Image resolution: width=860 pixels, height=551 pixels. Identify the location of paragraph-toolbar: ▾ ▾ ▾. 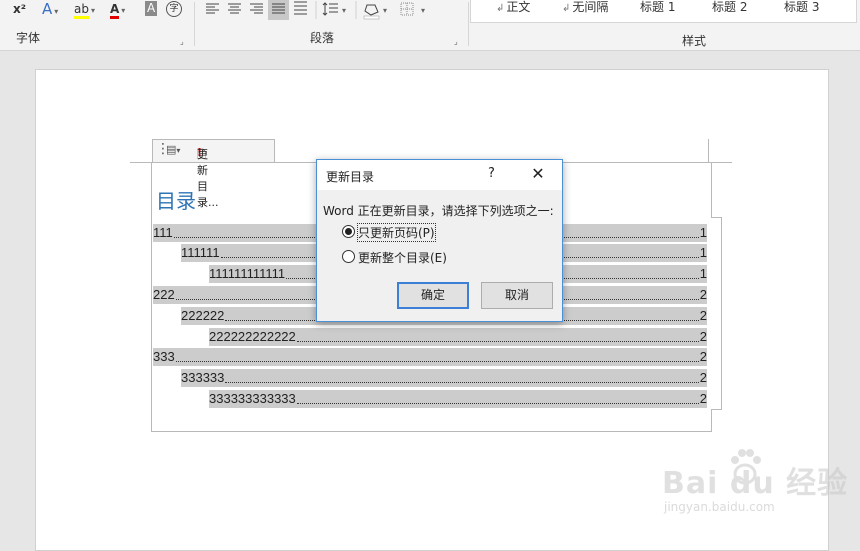
(315, 10).